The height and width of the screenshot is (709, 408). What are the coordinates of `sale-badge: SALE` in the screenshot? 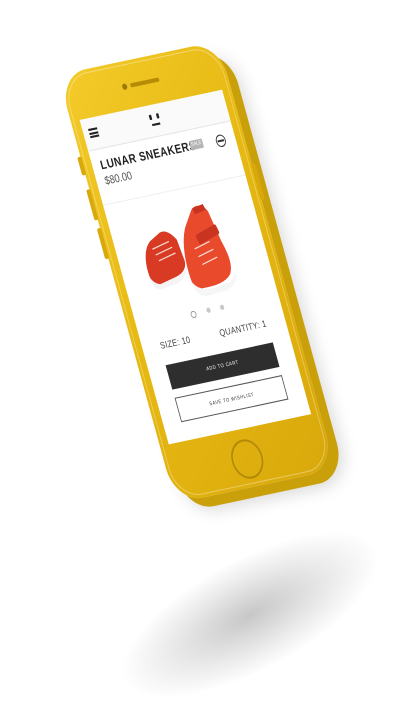 It's located at (196, 144).